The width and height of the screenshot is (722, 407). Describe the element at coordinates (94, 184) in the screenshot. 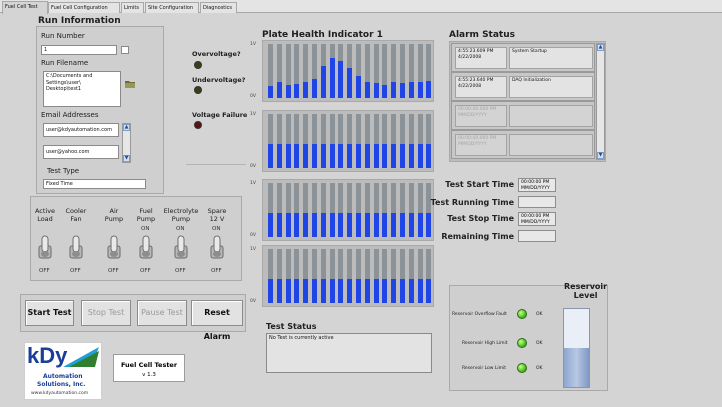

I see `test-type-selector: Fixed Time` at that location.